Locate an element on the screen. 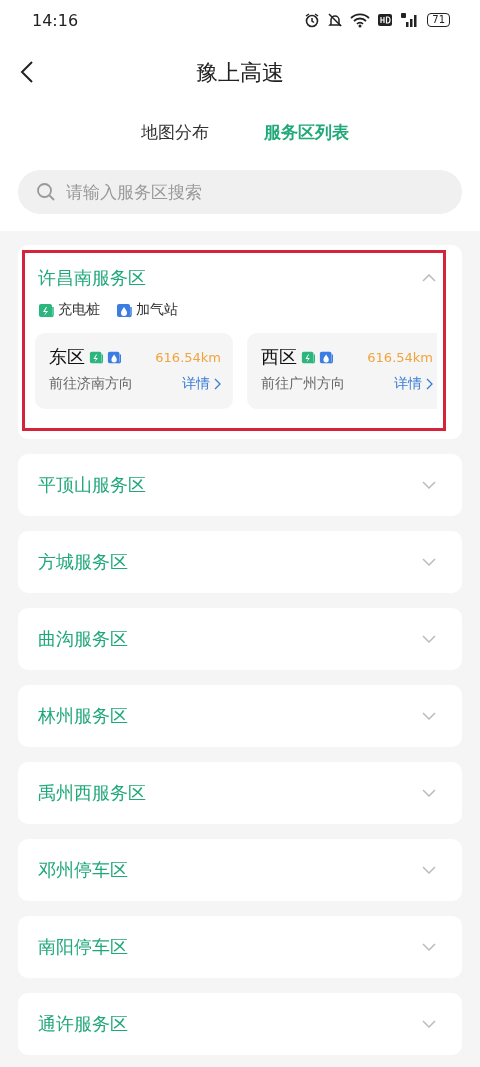  wifi-icon is located at coordinates (360, 20).